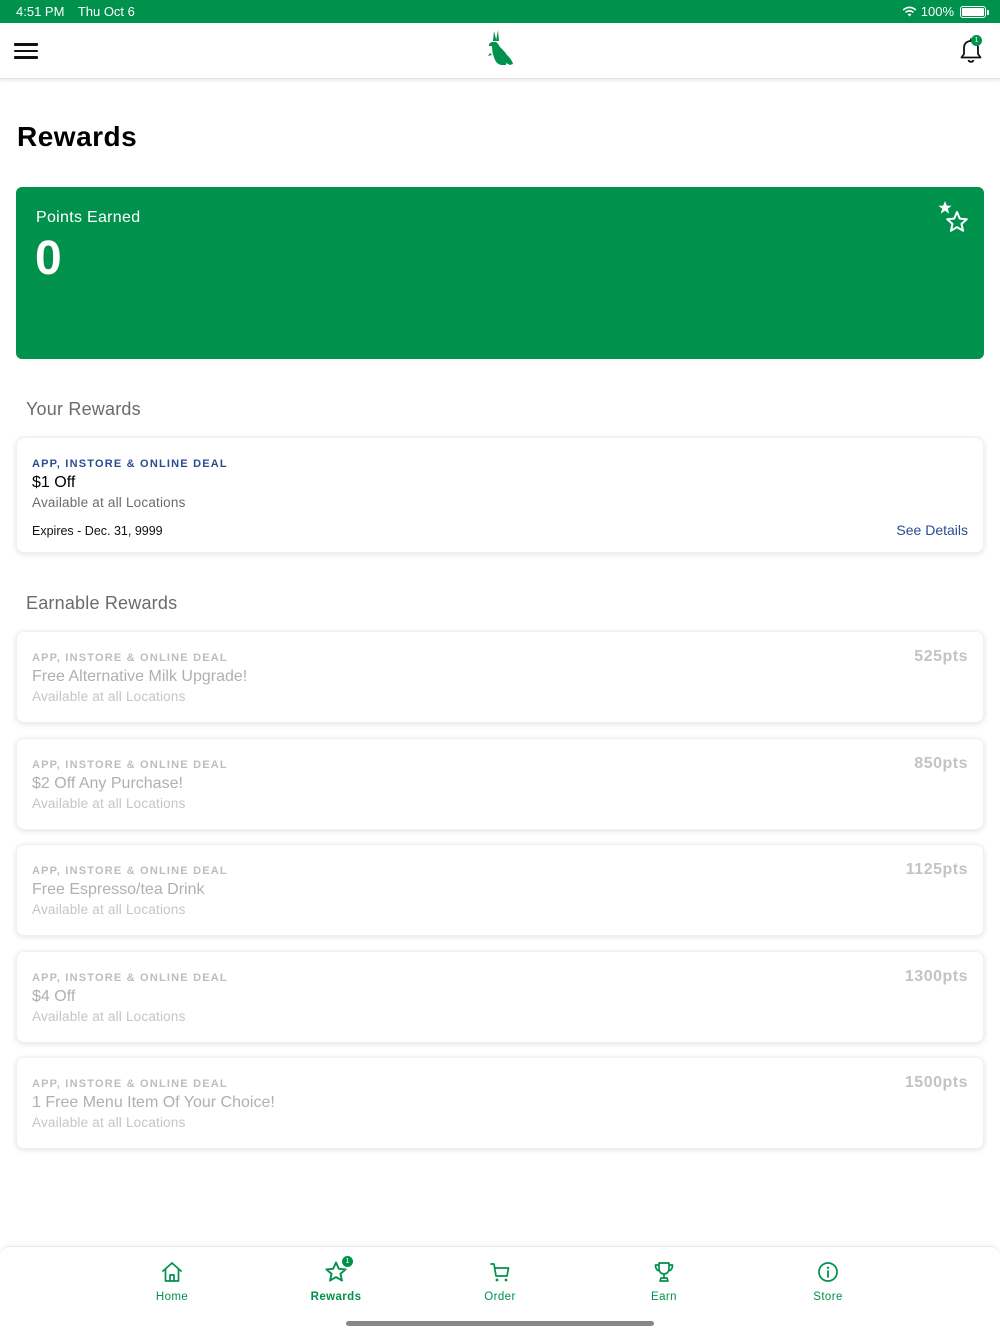  I want to click on reward-title: $2 Off Any Purchase!, so click(107, 783).